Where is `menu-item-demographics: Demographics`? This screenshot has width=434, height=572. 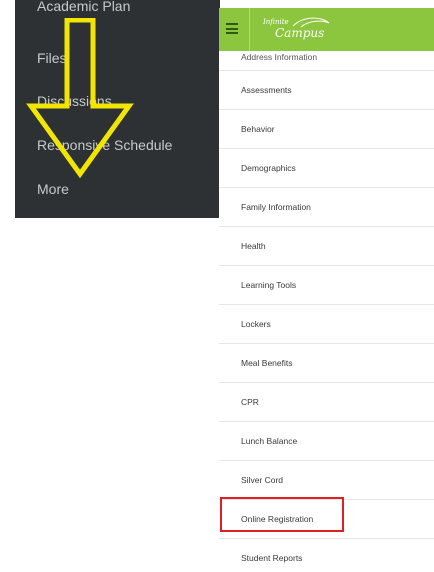 menu-item-demographics: Demographics is located at coordinates (326, 168).